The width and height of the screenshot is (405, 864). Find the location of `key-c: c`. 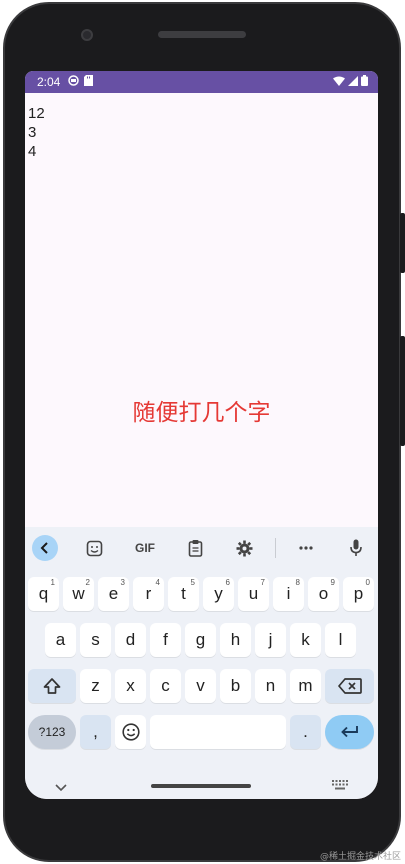

key-c: c is located at coordinates (165, 686).